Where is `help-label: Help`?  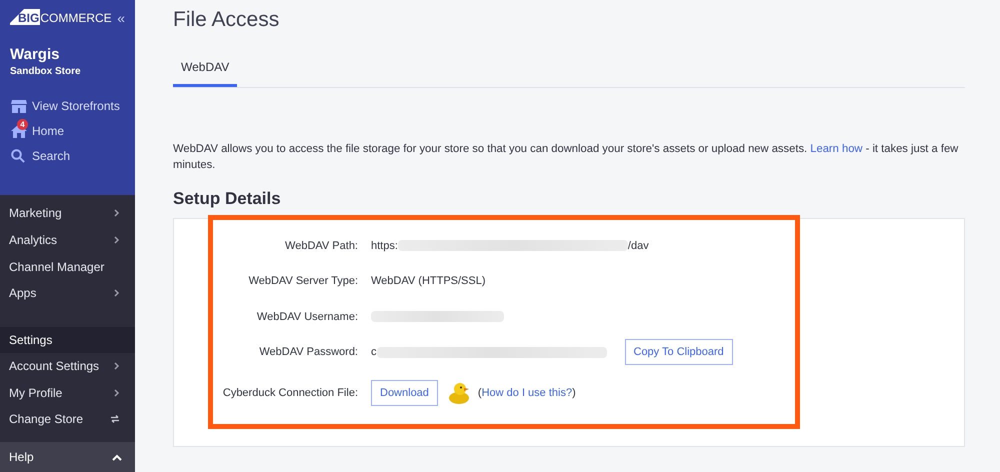
help-label: Help is located at coordinates (21, 457).